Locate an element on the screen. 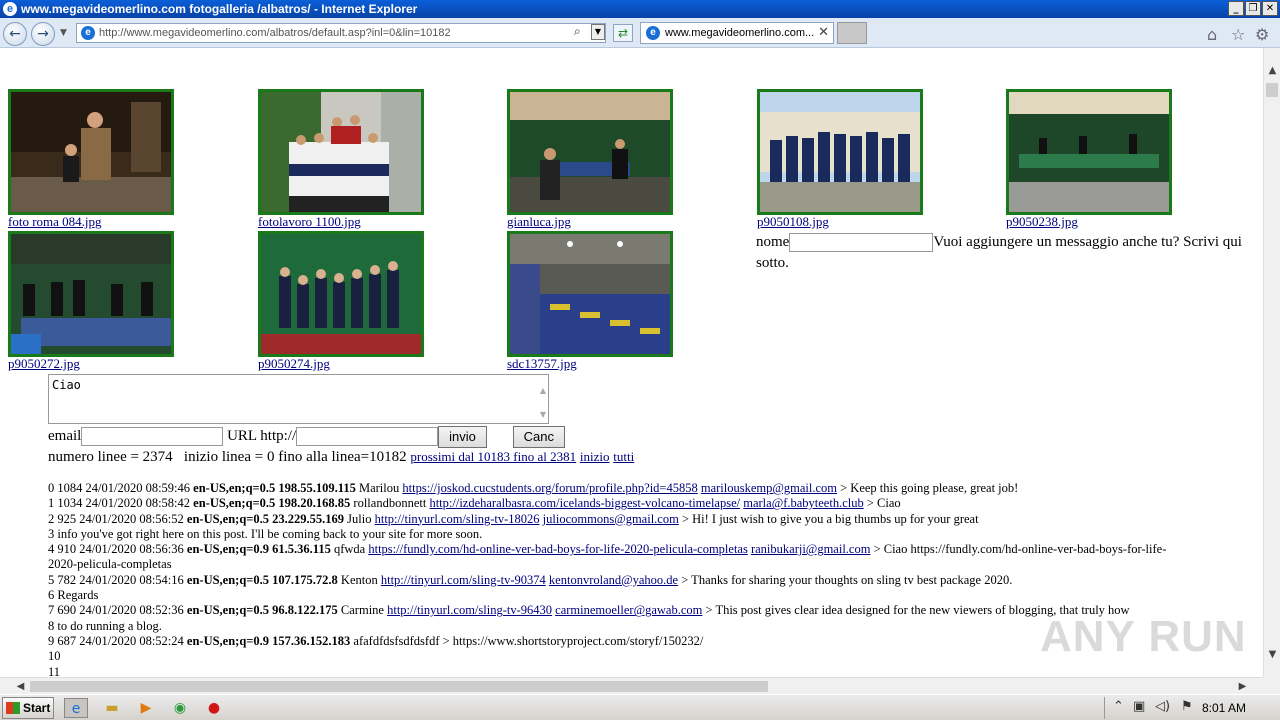 The width and height of the screenshot is (1280, 720). chrome-taskbar-icon: ◉ is located at coordinates (180, 708).